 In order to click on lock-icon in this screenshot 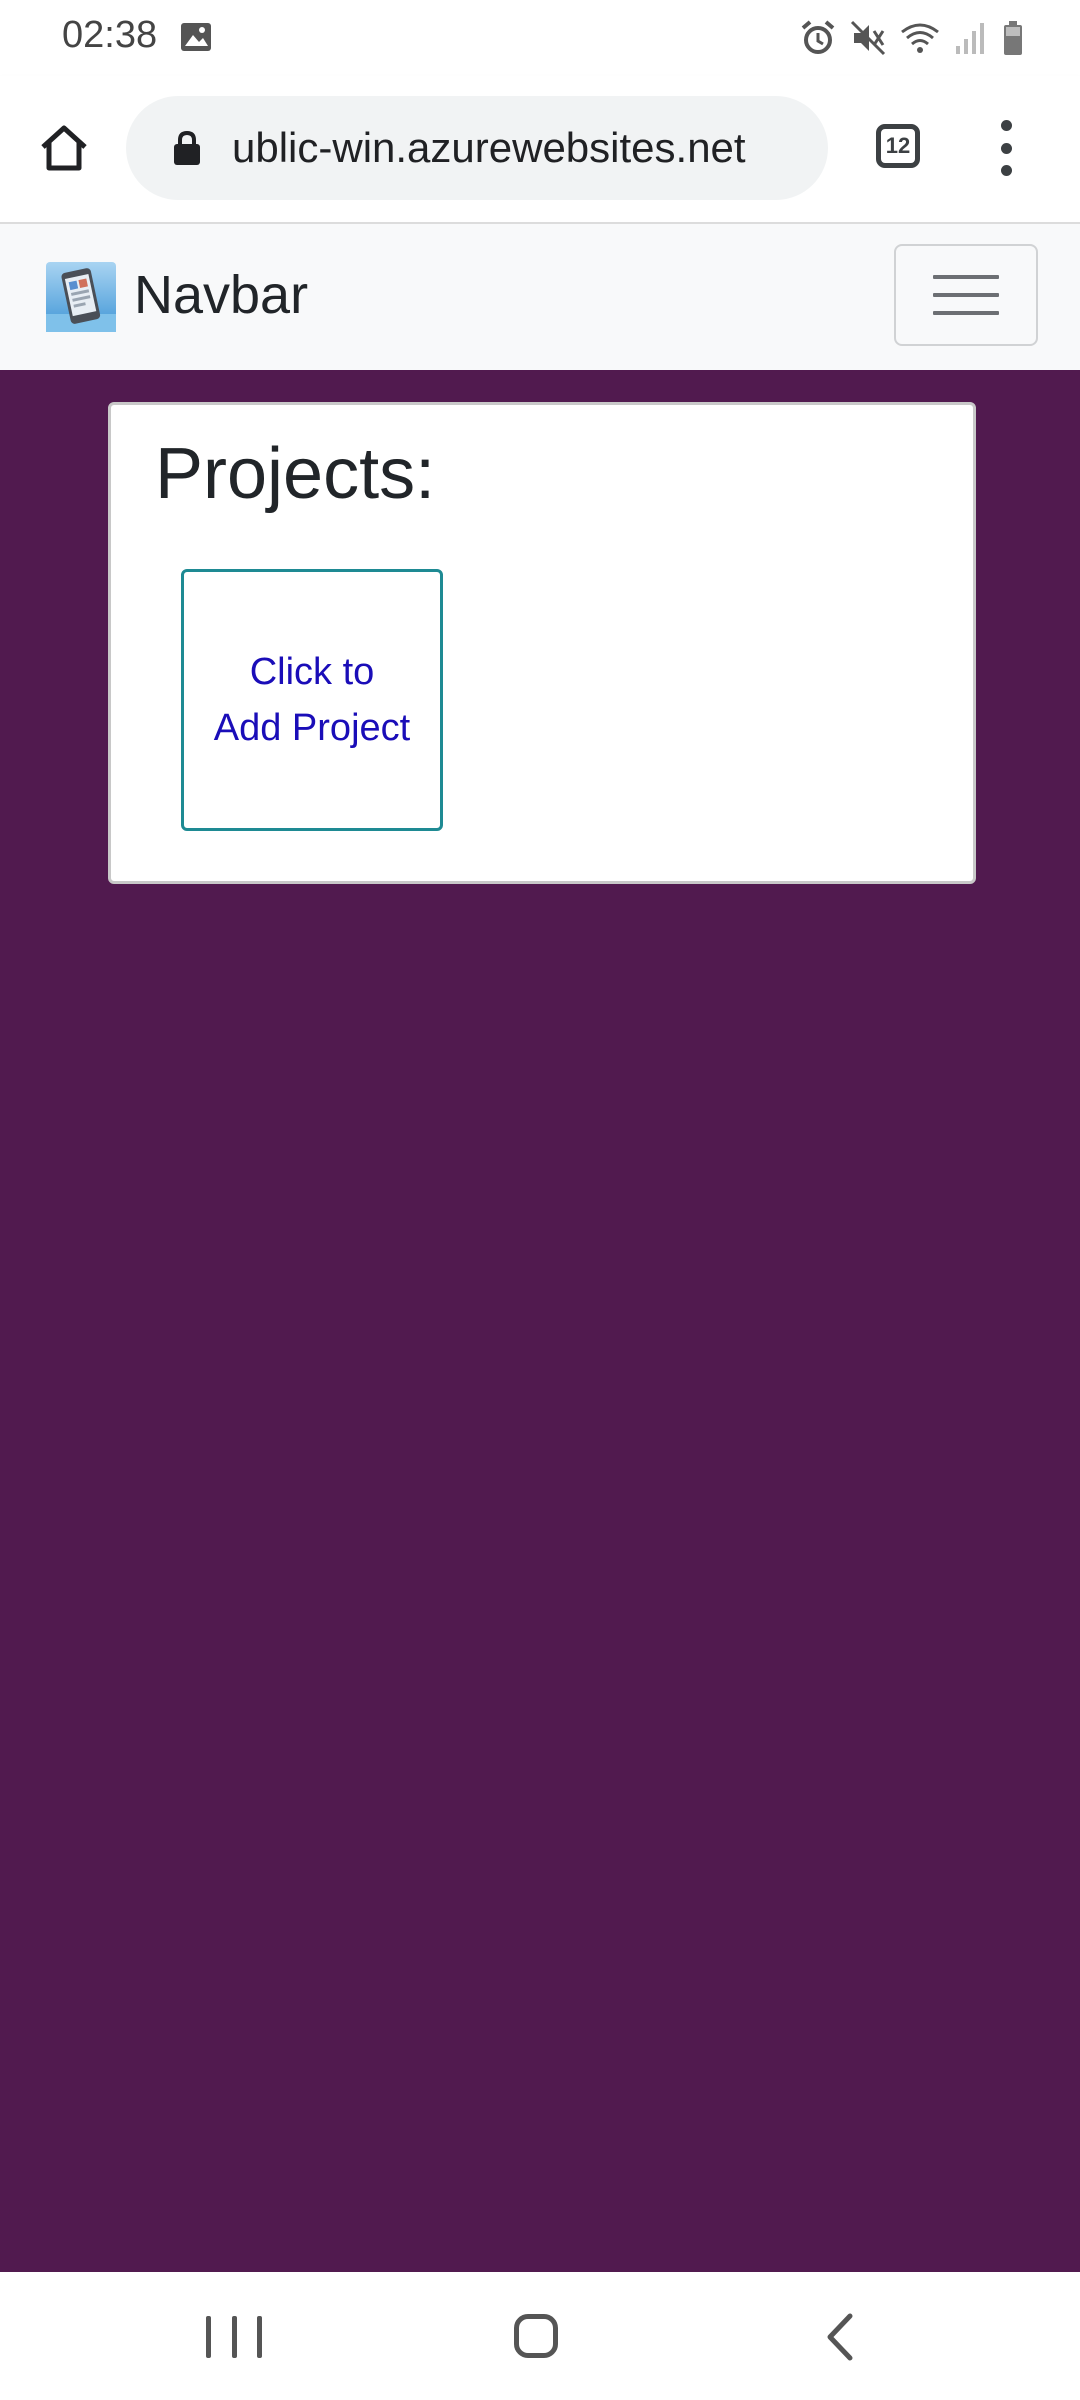, I will do `click(187, 147)`.